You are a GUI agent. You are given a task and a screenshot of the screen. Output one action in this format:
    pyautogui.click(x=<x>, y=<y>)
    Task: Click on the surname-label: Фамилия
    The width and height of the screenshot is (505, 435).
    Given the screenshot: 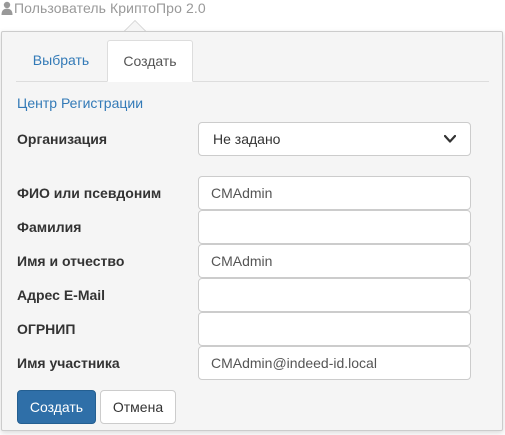 What is the action you would take?
    pyautogui.click(x=49, y=227)
    